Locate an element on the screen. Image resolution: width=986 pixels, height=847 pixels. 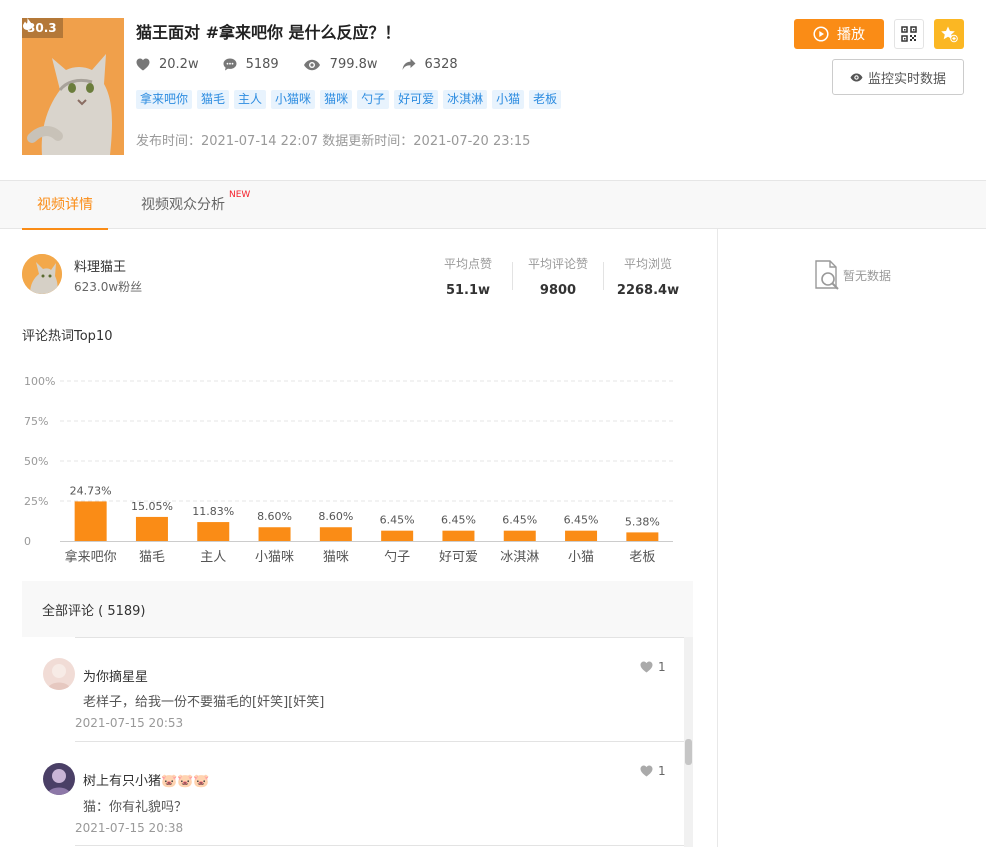
comment-username: 为你摘星星 is located at coordinates (115, 675).